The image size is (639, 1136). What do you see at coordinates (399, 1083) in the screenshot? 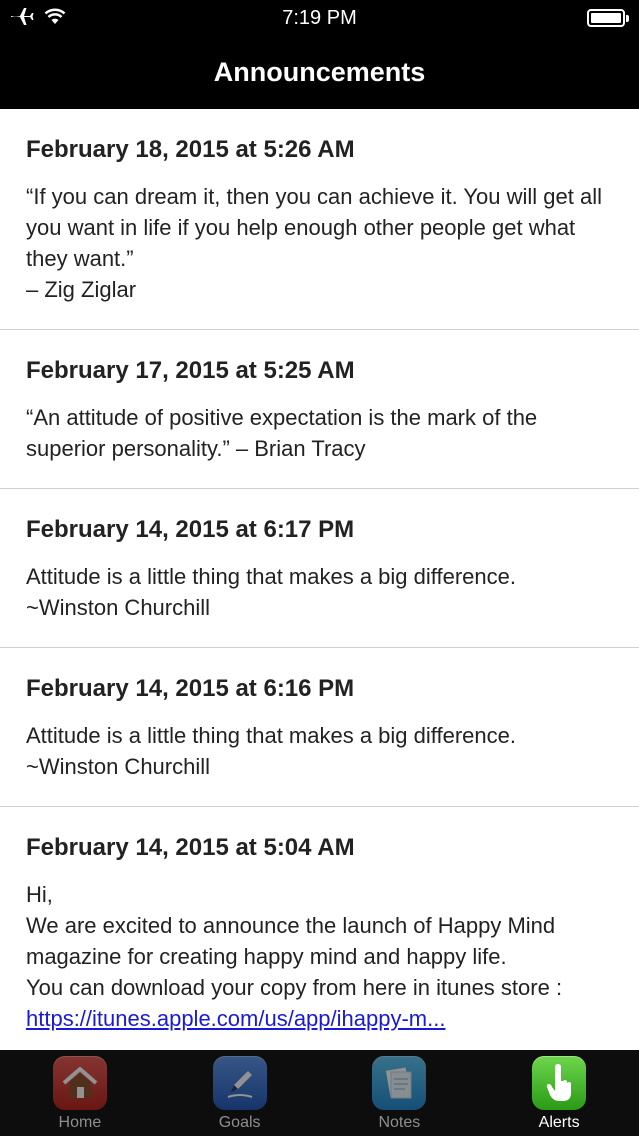
I see `notes-icon` at bounding box center [399, 1083].